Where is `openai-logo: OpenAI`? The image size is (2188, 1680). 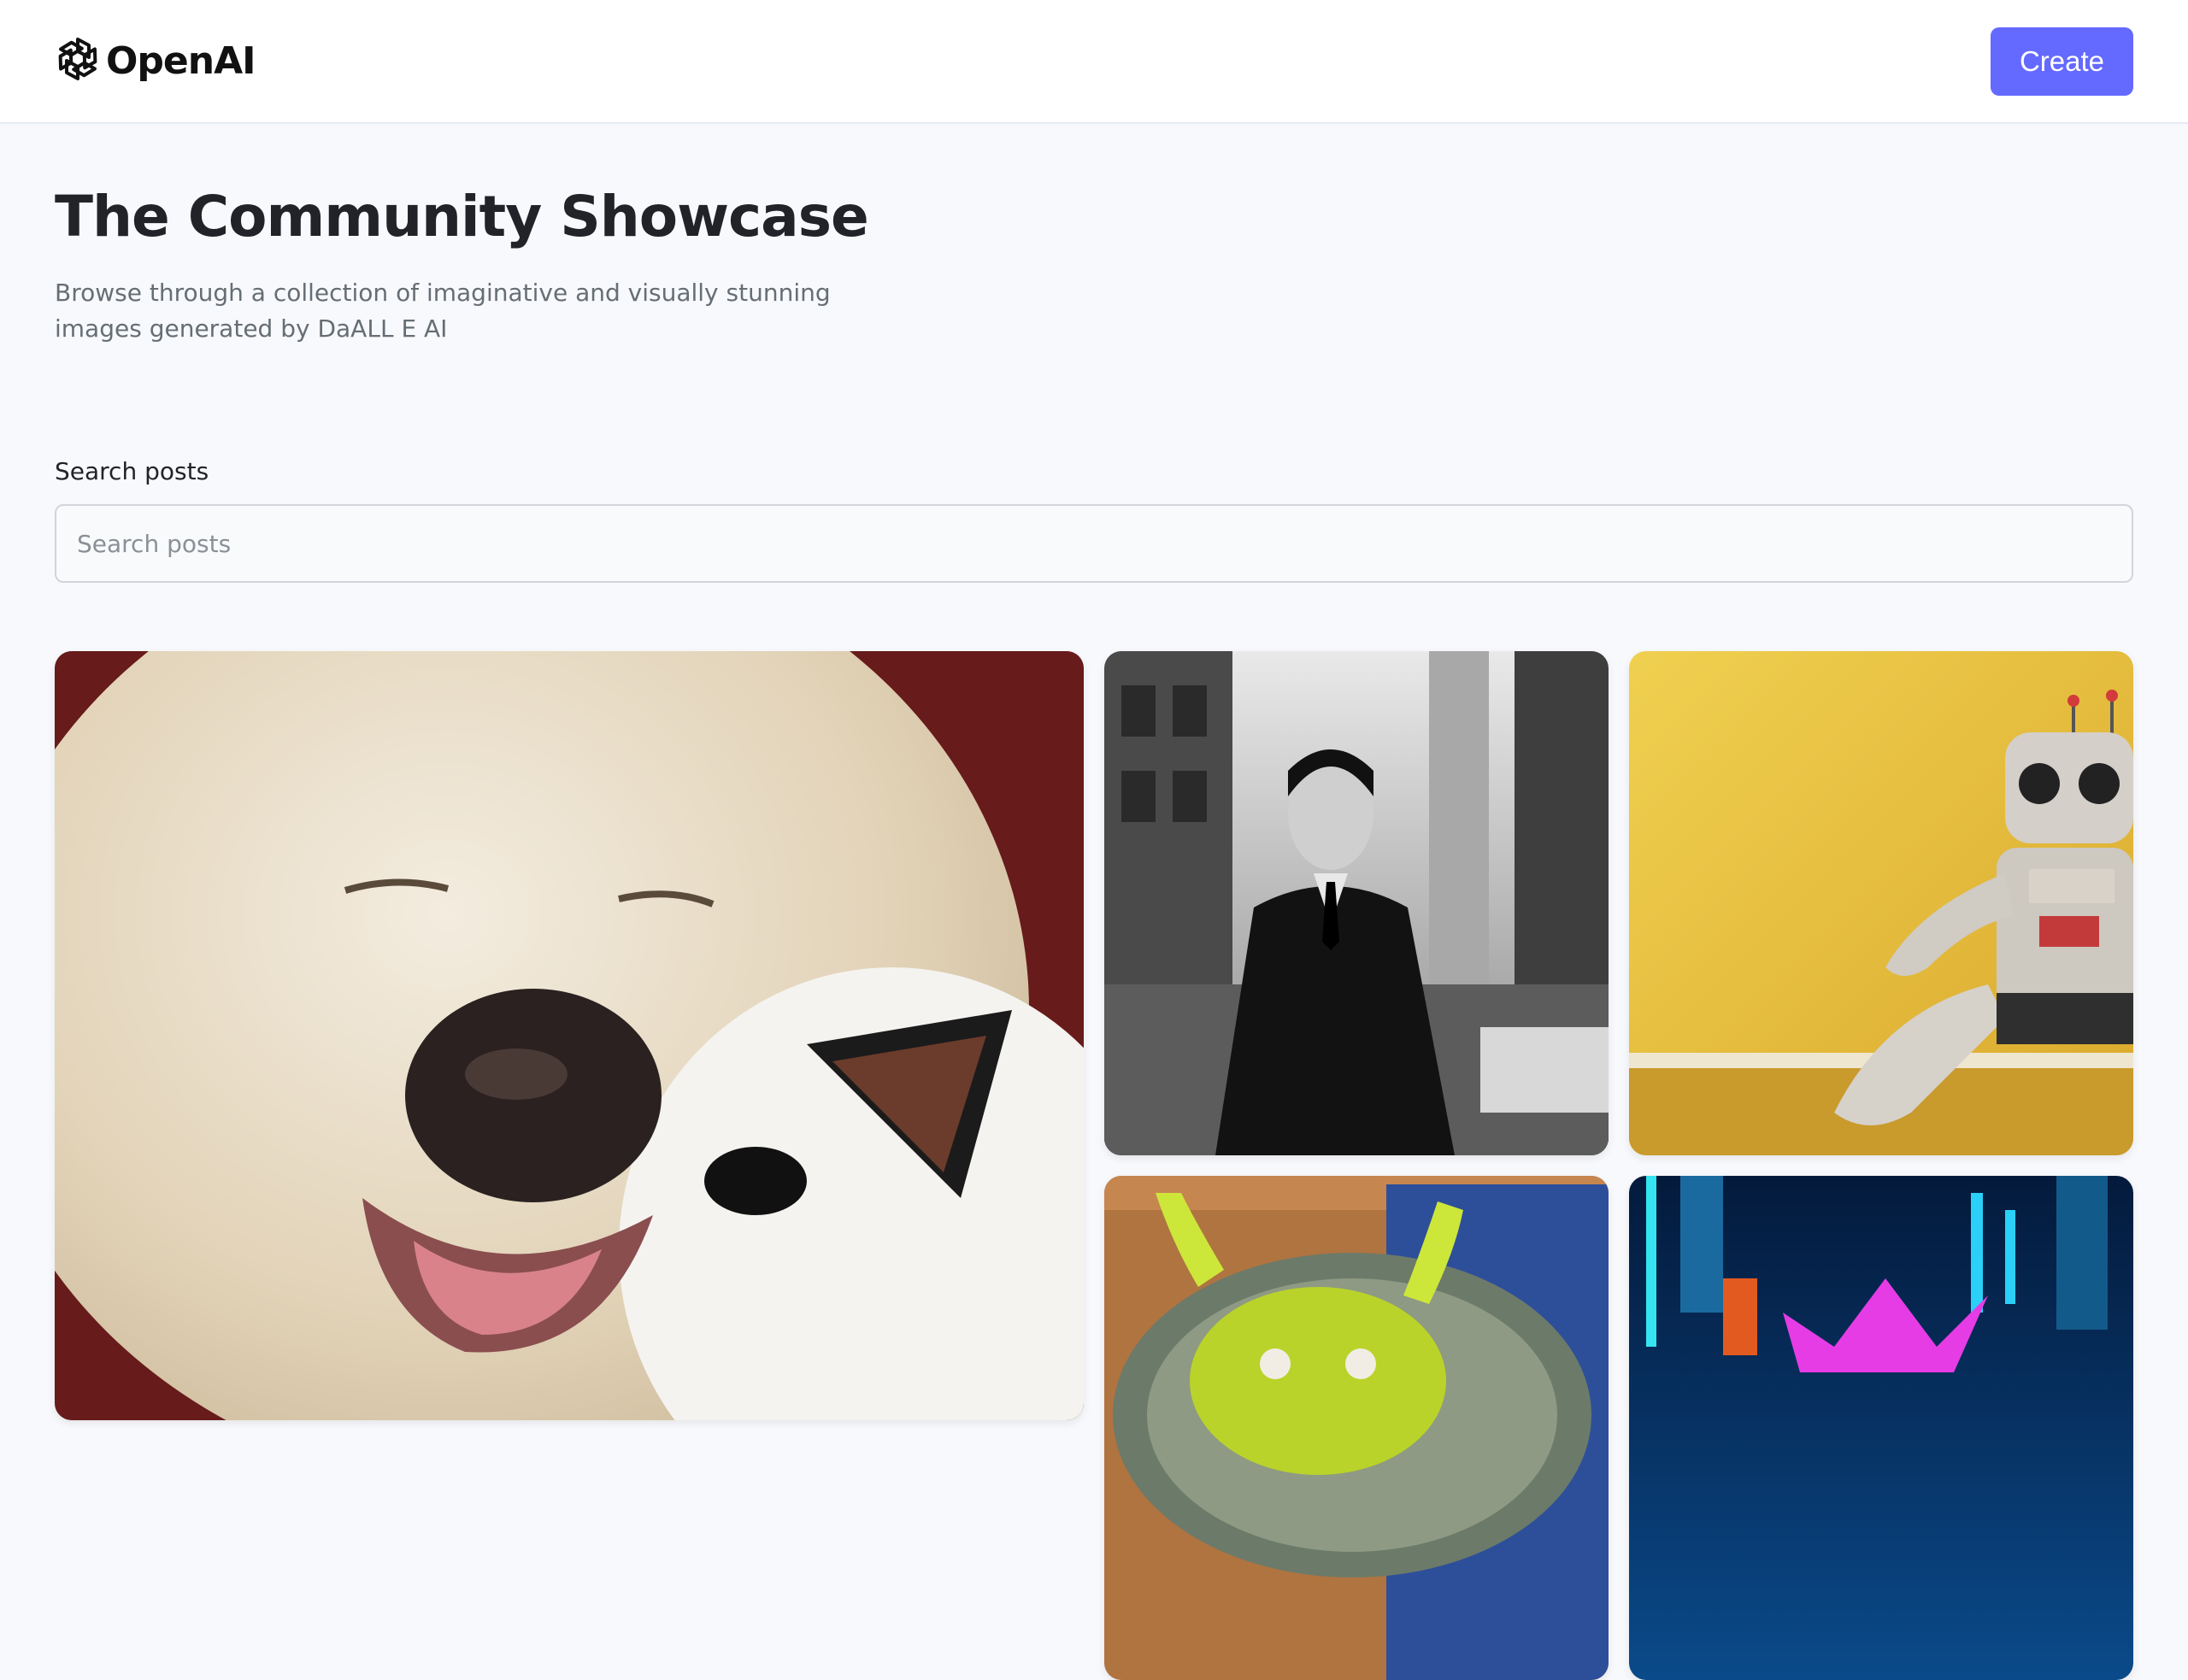 openai-logo: OpenAI is located at coordinates (155, 61).